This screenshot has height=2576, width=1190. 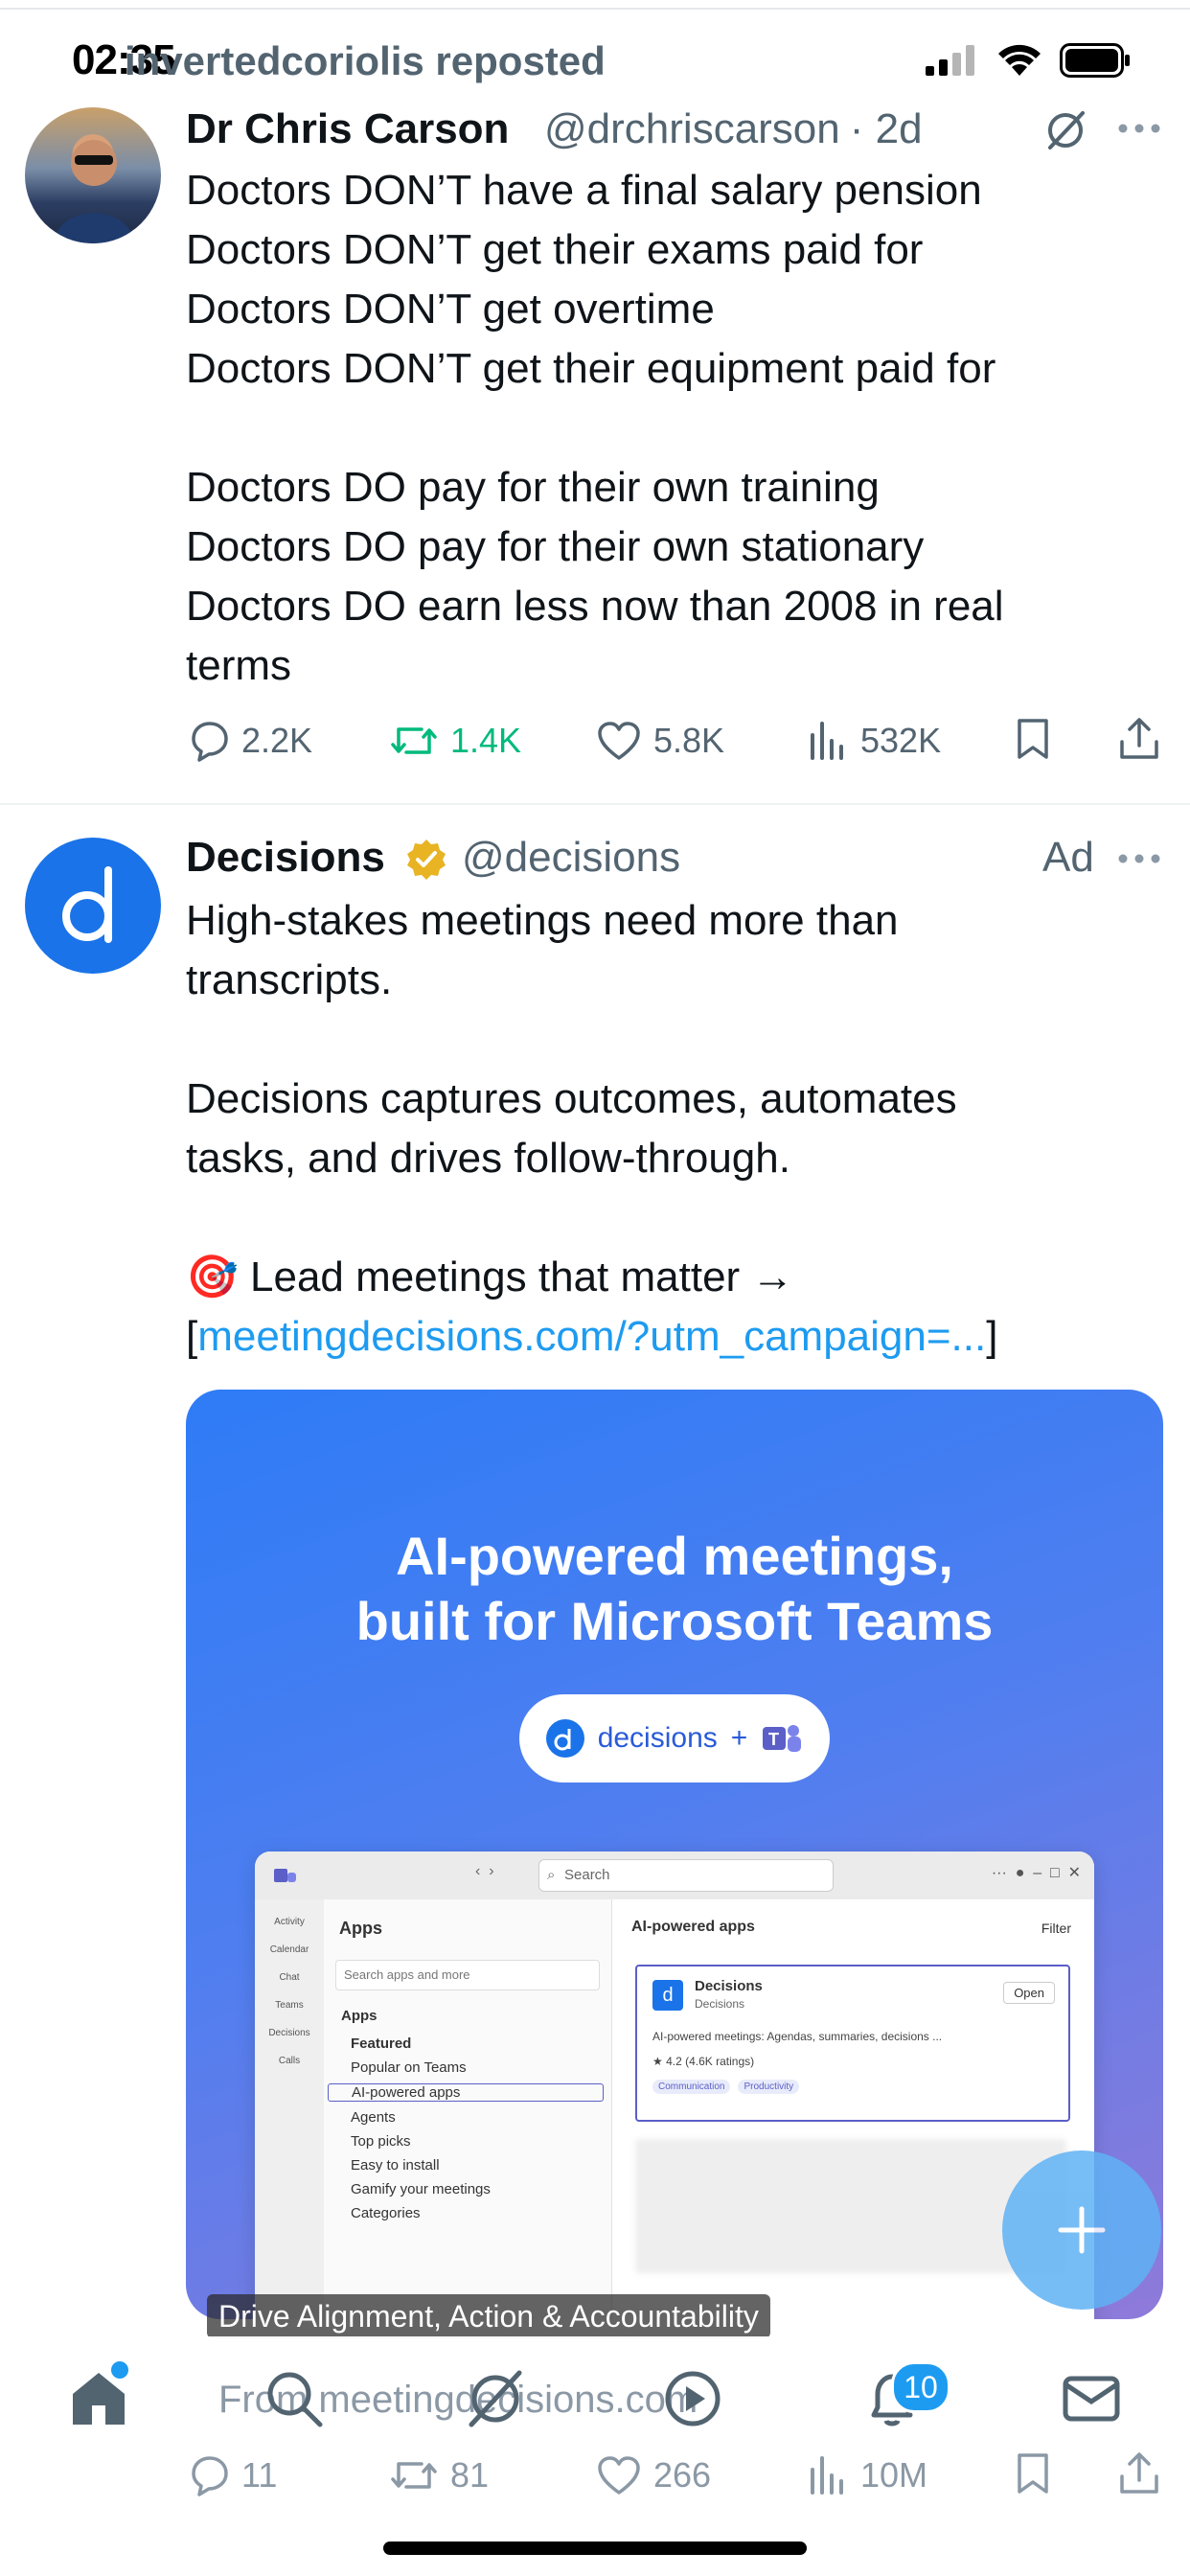 What do you see at coordinates (295, 2398) in the screenshot?
I see `search-icon` at bounding box center [295, 2398].